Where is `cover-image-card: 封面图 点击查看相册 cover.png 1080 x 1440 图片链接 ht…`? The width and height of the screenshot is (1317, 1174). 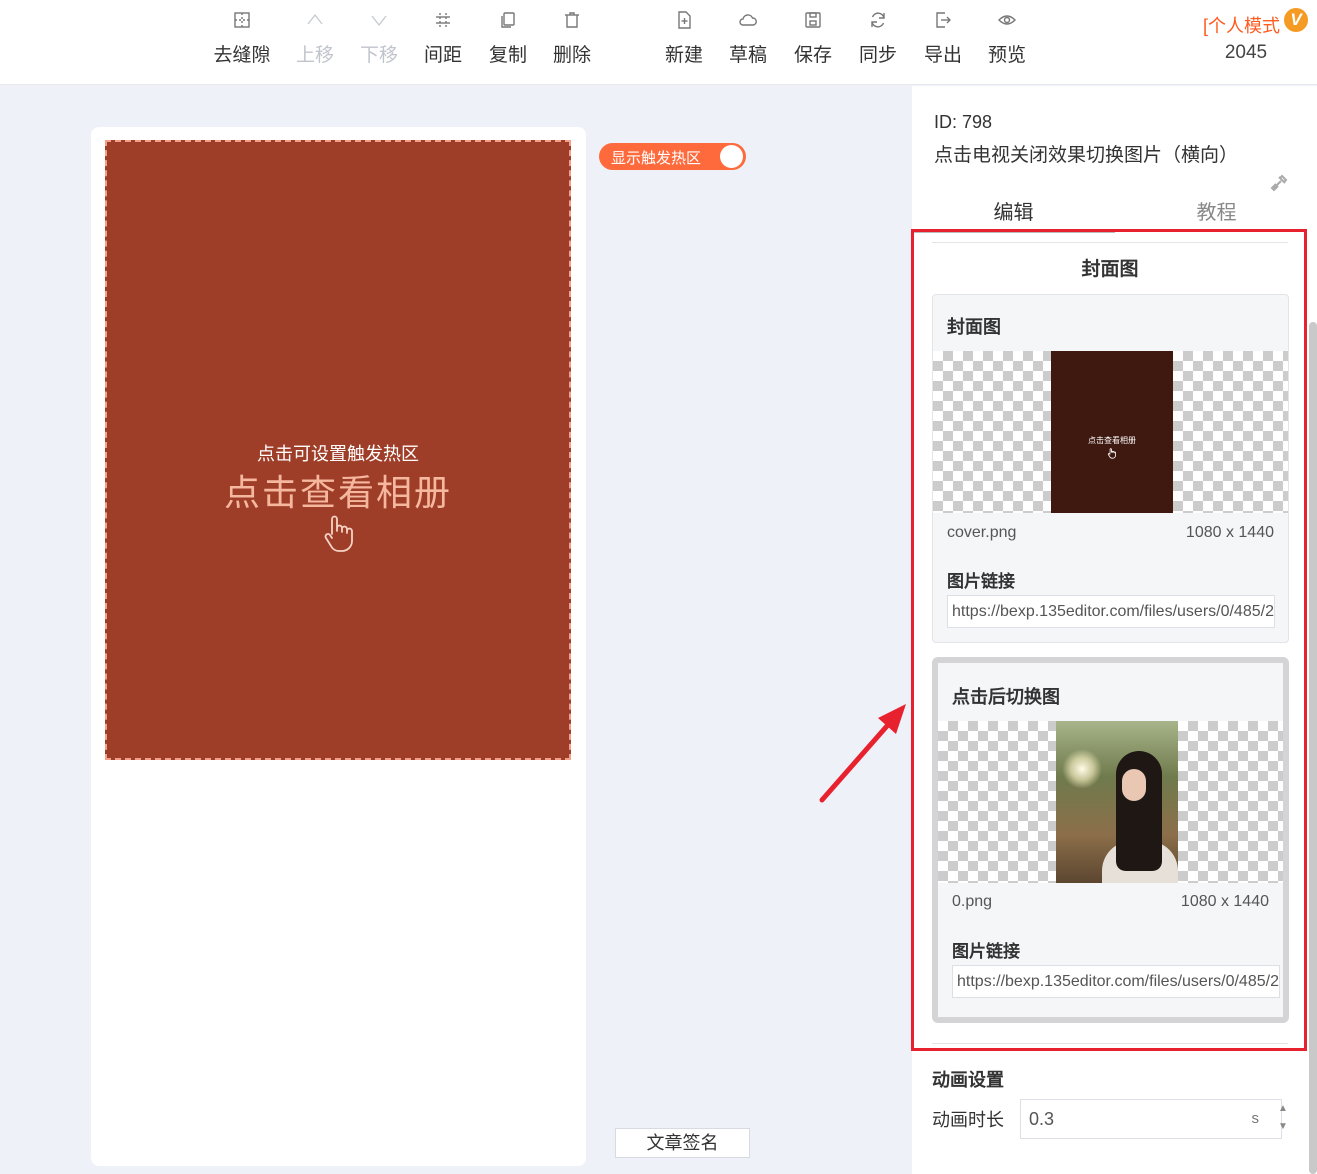
cover-image-card: 封面图 点击查看相册 cover.png 1080 x 1440 图片链接 ht… is located at coordinates (1110, 468).